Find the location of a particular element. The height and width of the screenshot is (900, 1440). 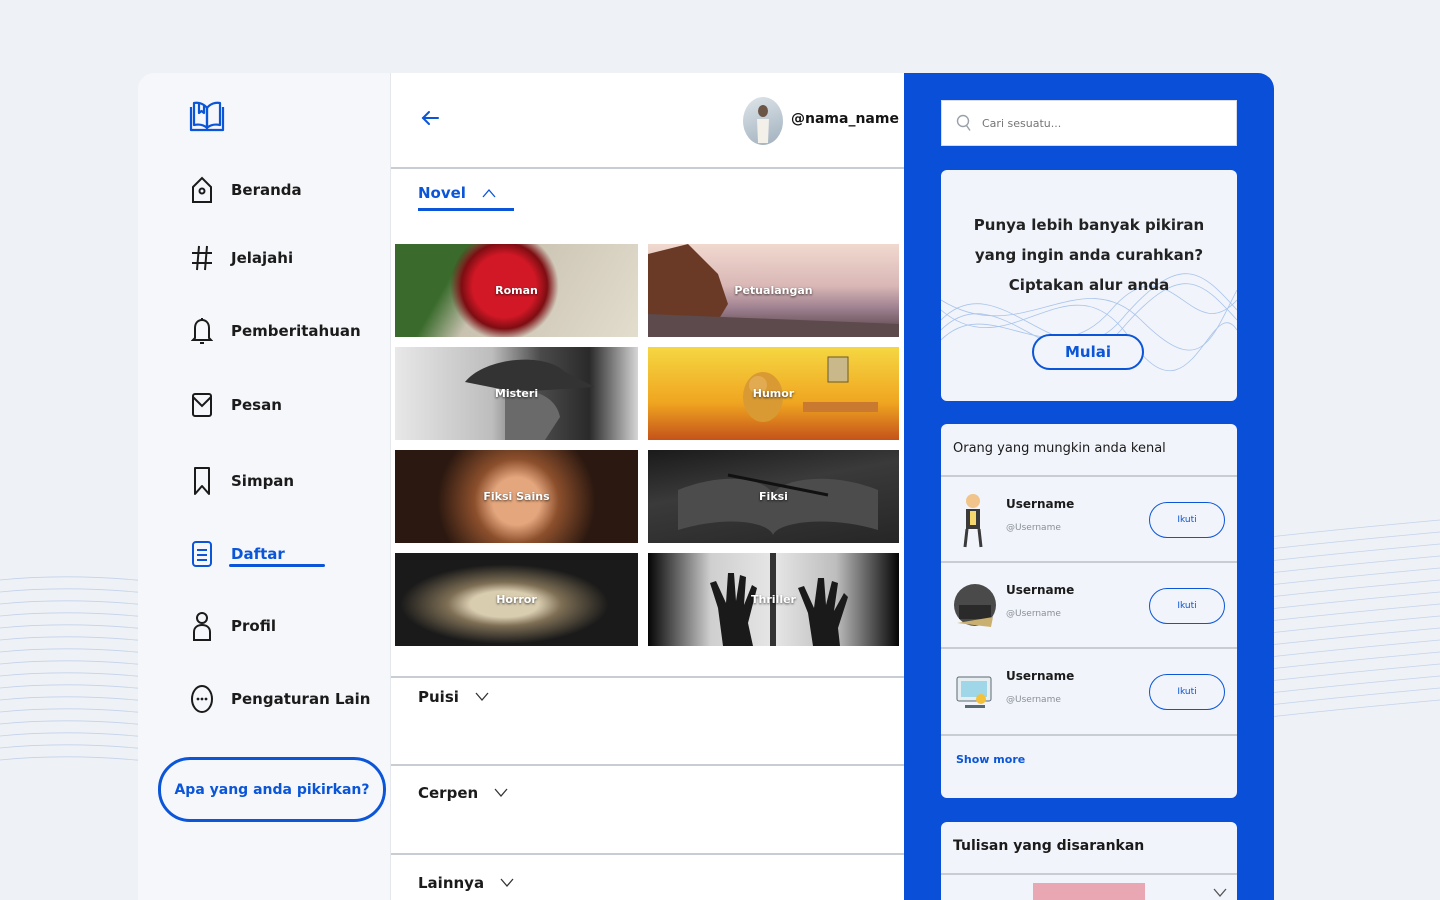

genre-label: Horror is located at coordinates (516, 599).